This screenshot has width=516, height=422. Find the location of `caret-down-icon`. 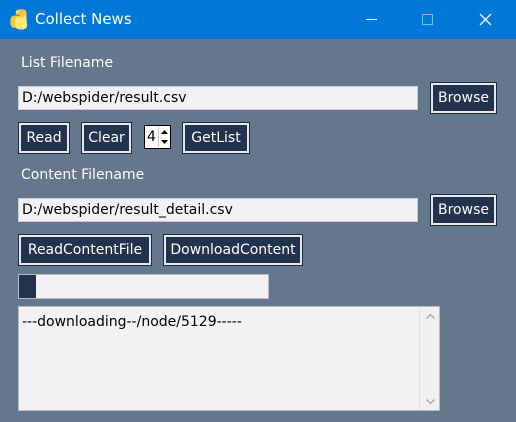

caret-down-icon is located at coordinates (164, 142).